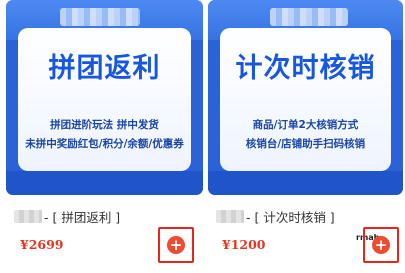 The height and width of the screenshot is (273, 405). I want to click on banner-subtitle: 商品/订单2大核销方式, so click(305, 125).